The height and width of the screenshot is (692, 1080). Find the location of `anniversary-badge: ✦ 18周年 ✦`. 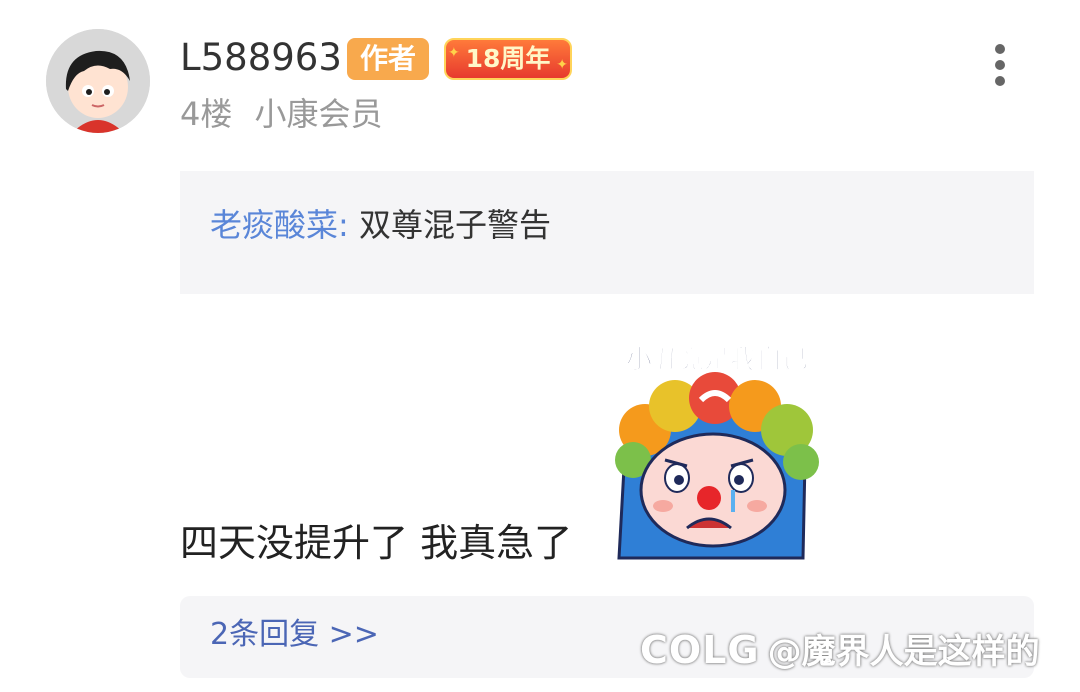

anniversary-badge: ✦ 18周年 ✦ is located at coordinates (508, 59).